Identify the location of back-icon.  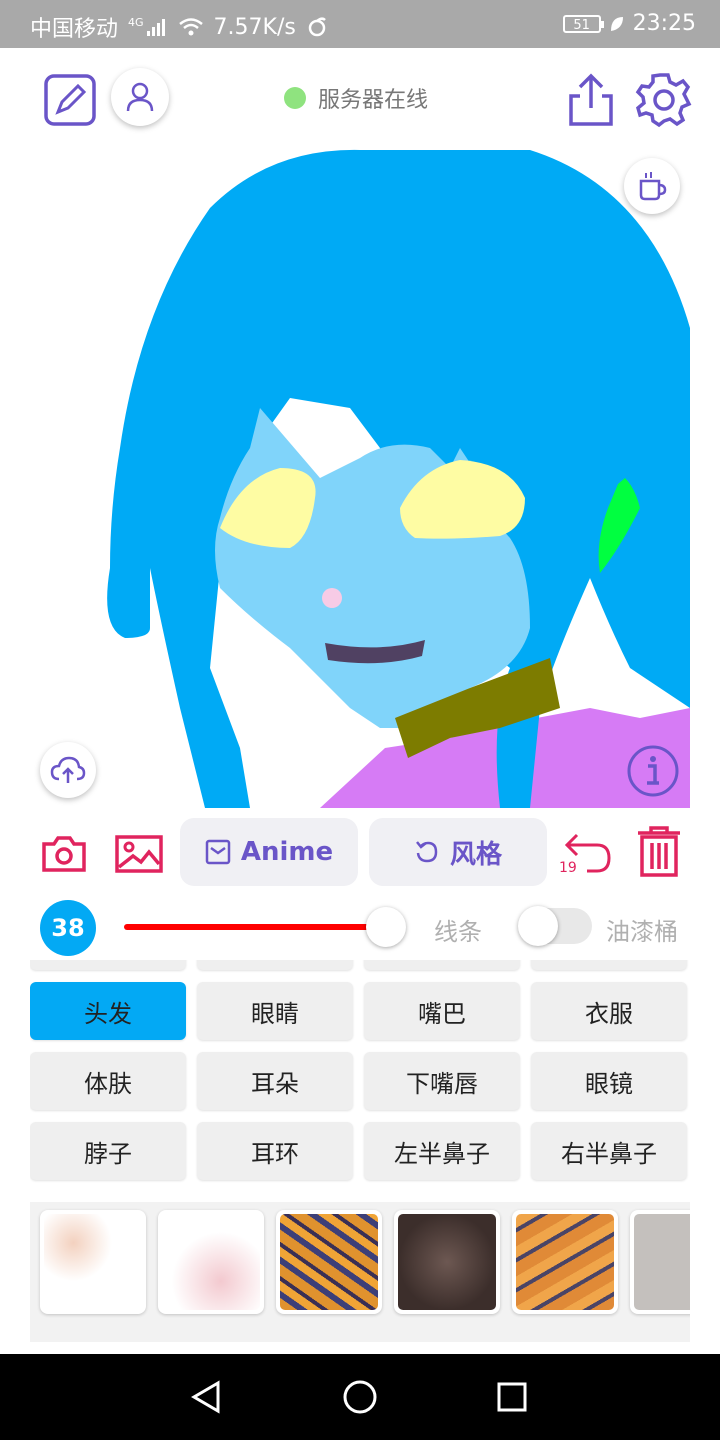
(206, 1397).